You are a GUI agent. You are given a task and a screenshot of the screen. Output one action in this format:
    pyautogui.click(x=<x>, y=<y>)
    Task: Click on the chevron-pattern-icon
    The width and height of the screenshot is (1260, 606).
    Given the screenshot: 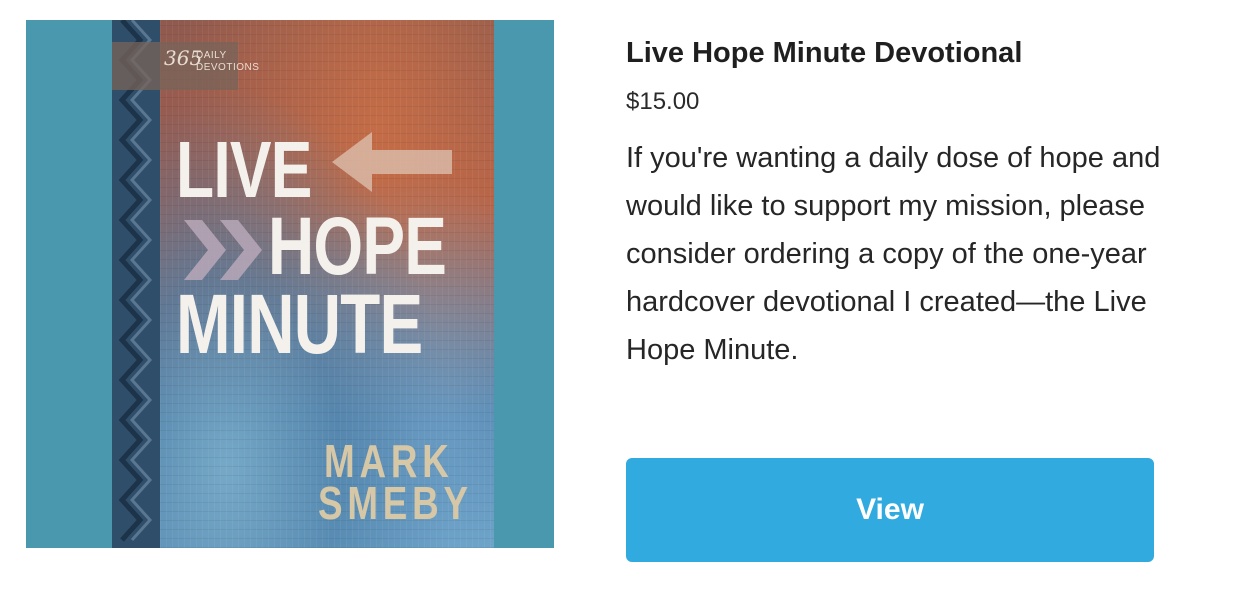 What is the action you would take?
    pyautogui.click(x=135, y=281)
    